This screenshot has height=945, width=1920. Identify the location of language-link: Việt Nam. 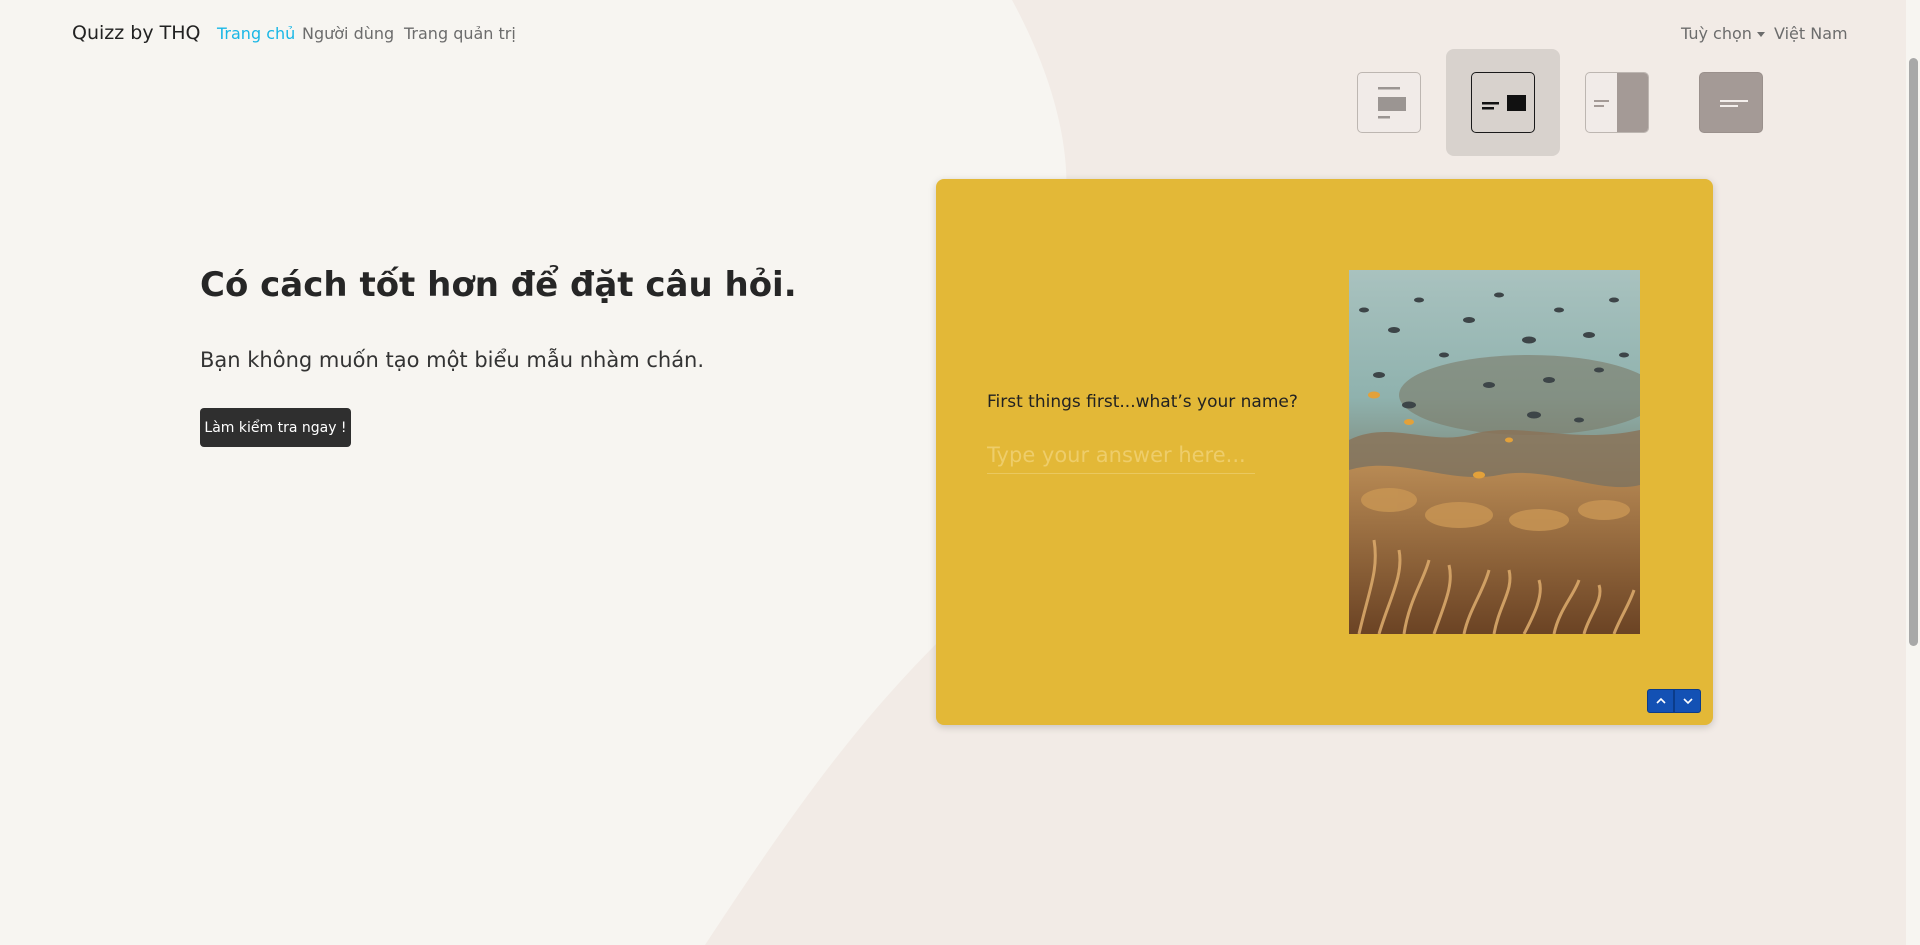
(1811, 33).